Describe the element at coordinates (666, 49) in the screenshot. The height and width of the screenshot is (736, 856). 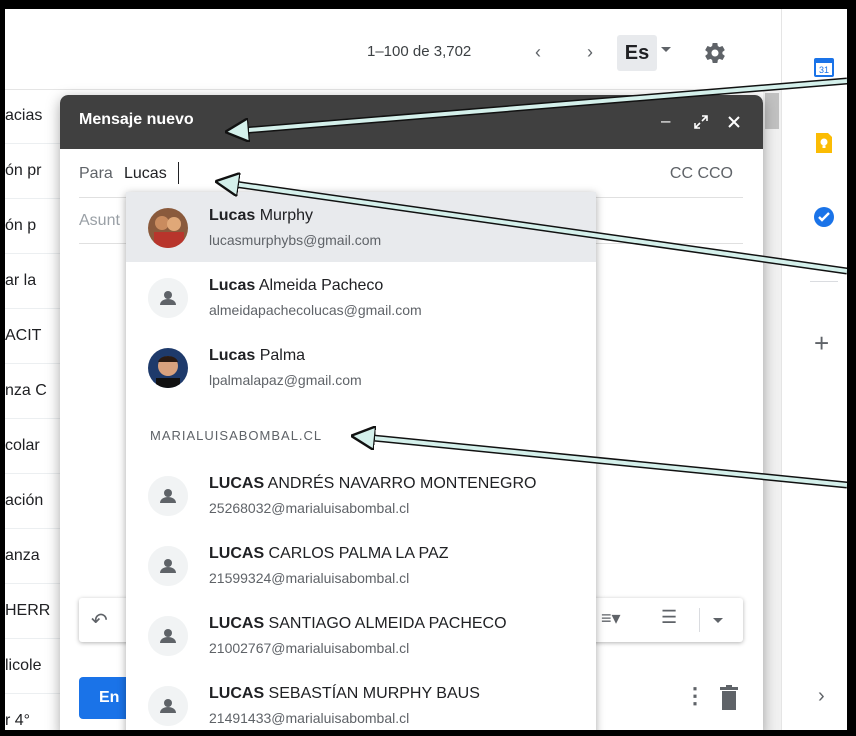
I see `caret-down-icon` at that location.